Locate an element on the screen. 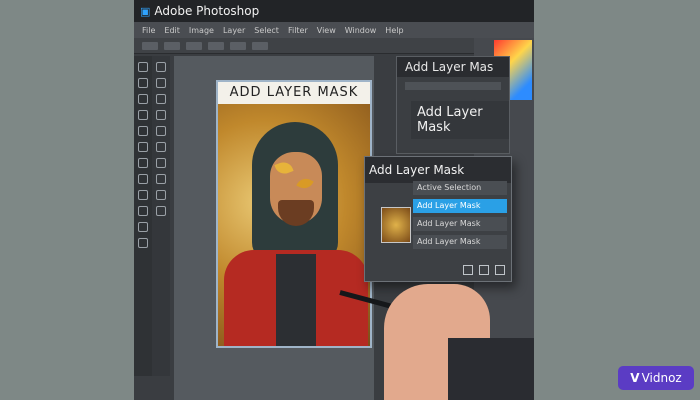 The image size is (700, 400). eraser-tool-icon is located at coordinates (143, 179).